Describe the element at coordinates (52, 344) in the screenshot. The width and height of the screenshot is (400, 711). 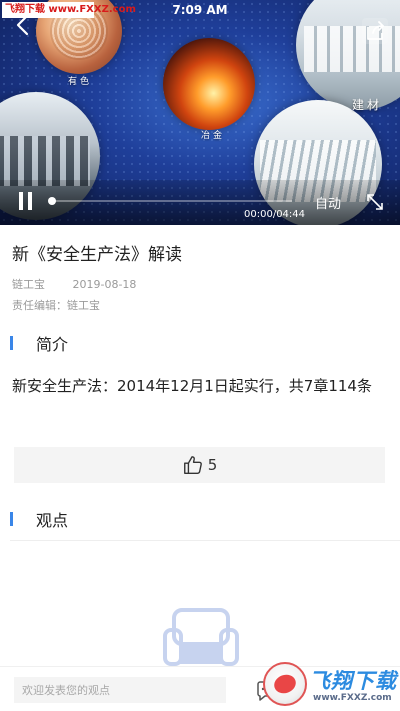
I see `intro-heading: 简介` at that location.